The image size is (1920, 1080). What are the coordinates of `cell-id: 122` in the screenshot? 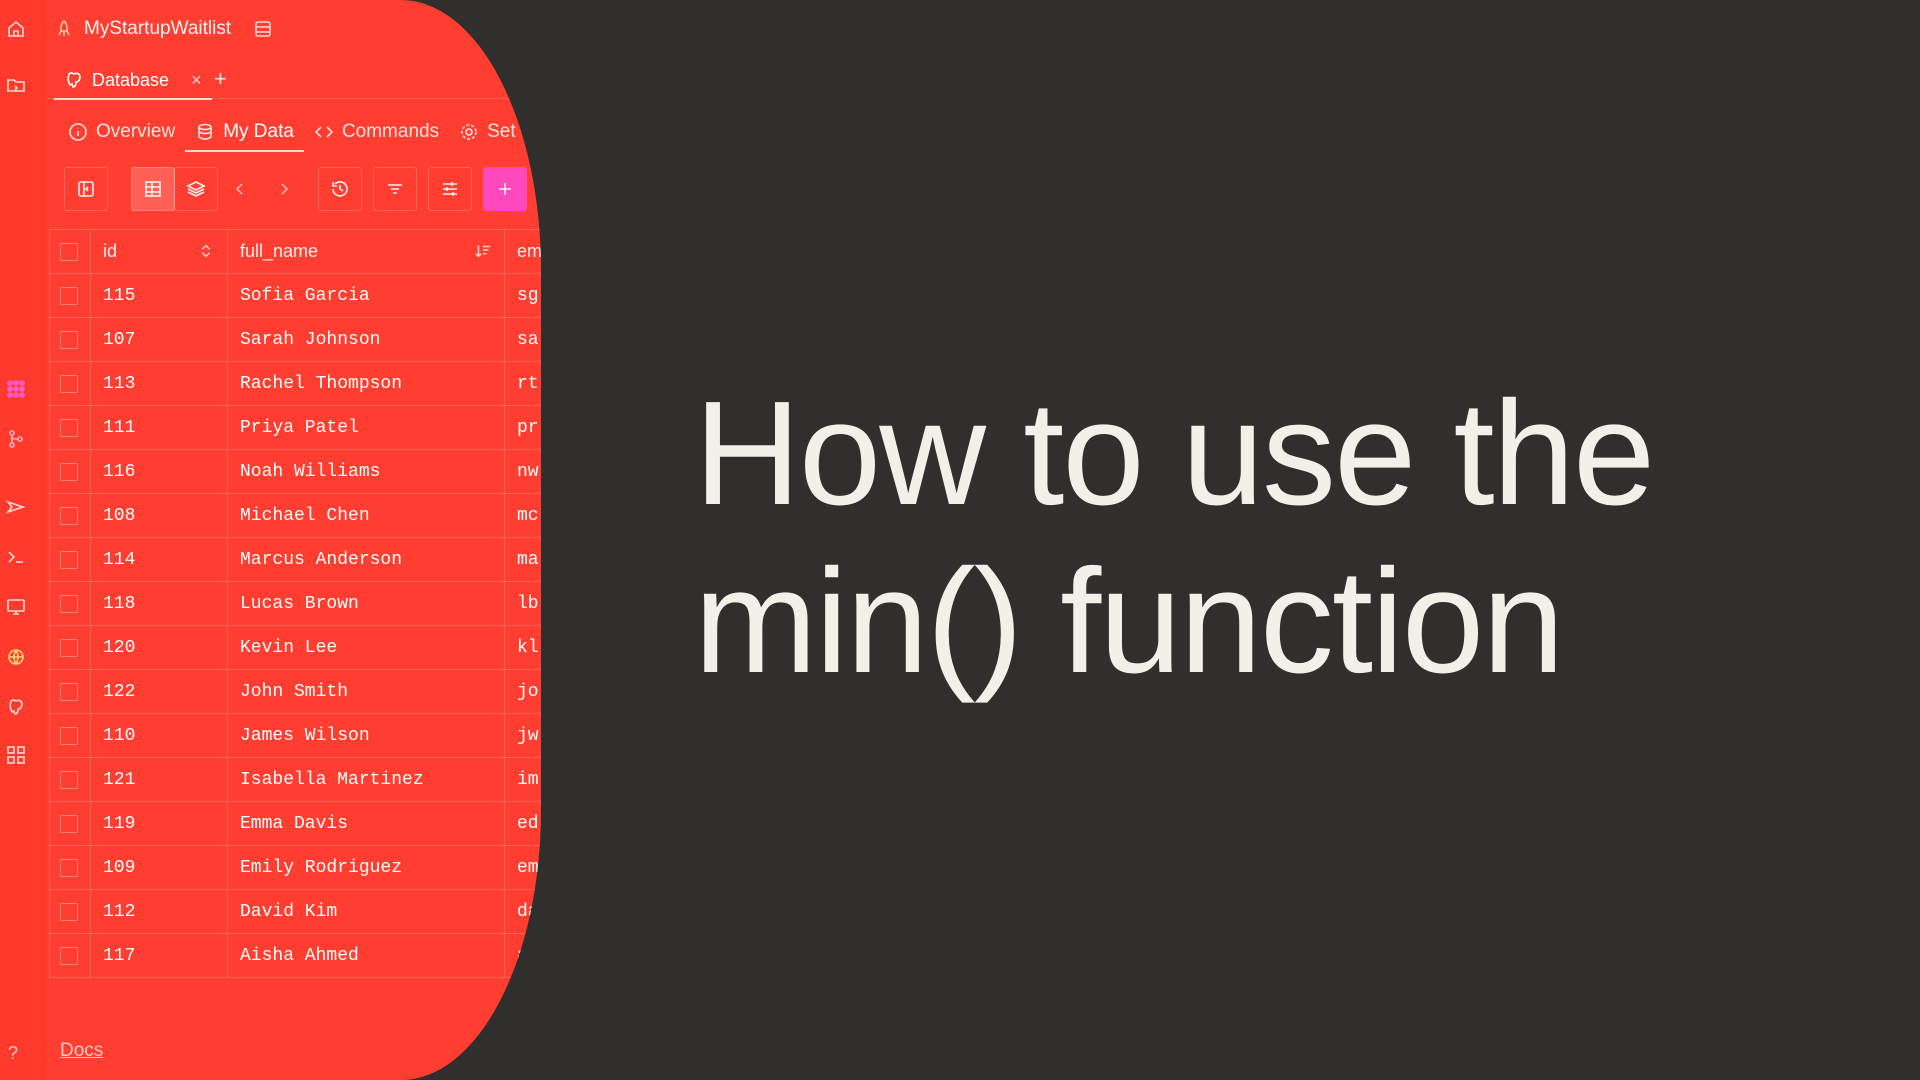 It's located at (159, 691).